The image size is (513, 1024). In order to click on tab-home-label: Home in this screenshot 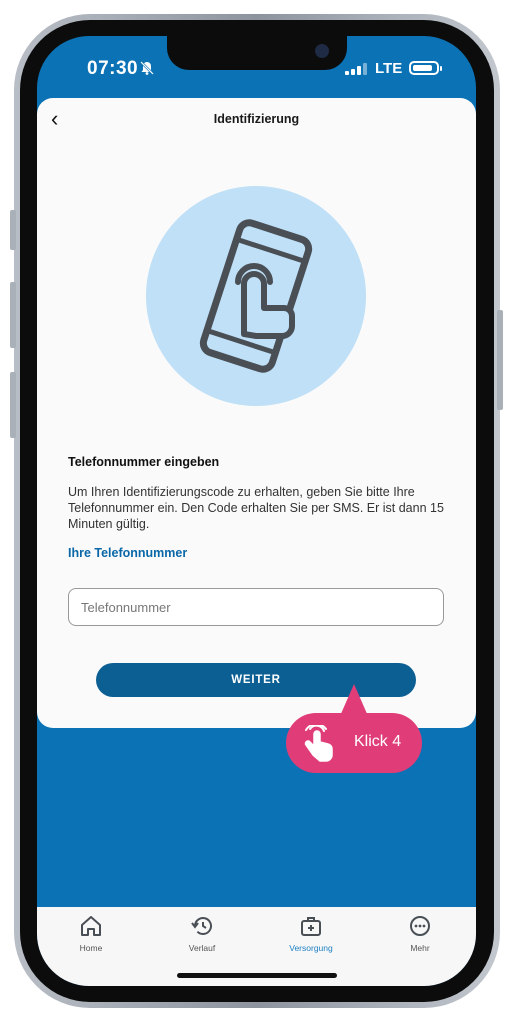, I will do `click(91, 948)`.